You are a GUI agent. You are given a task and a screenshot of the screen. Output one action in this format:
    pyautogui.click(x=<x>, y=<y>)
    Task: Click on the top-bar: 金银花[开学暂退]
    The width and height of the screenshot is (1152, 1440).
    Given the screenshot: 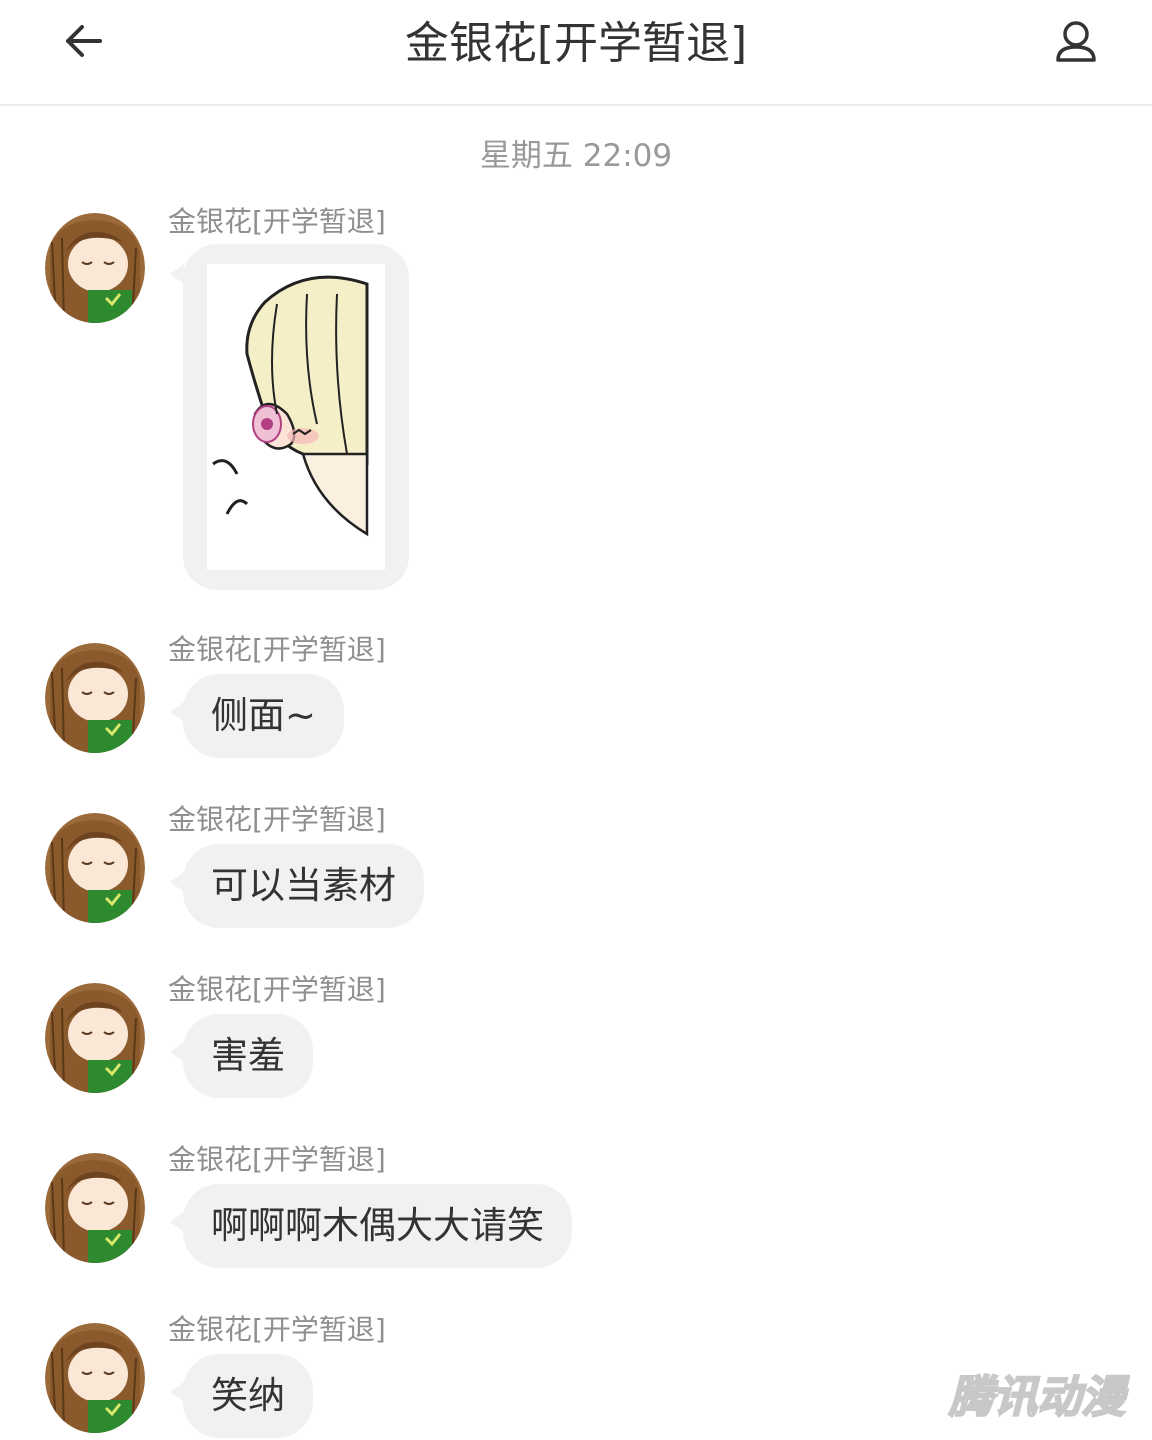 What is the action you would take?
    pyautogui.click(x=576, y=53)
    